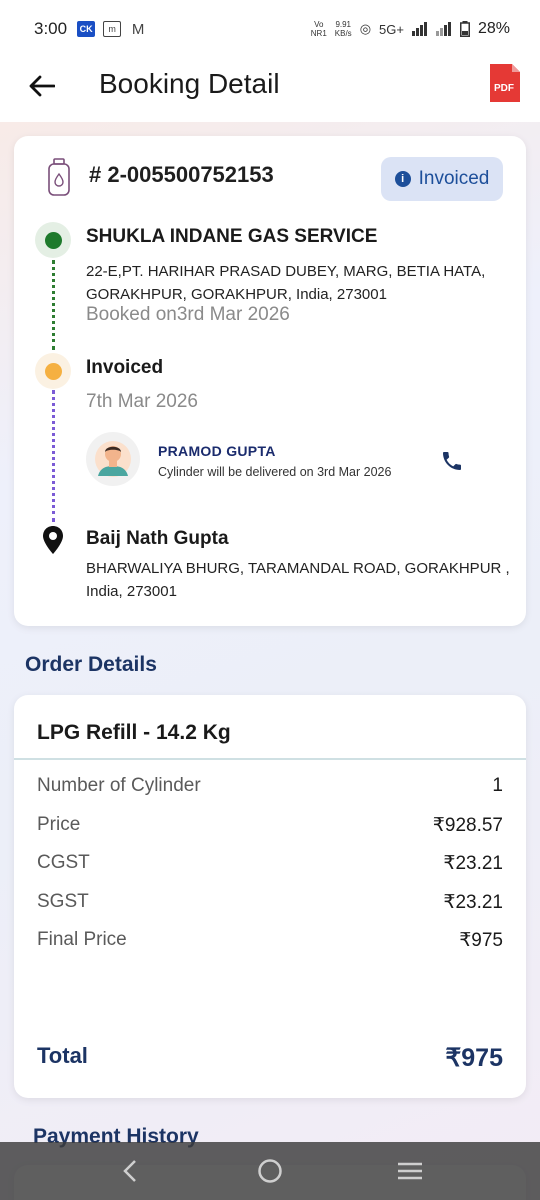 The image size is (540, 1200). What do you see at coordinates (142, 401) in the screenshot?
I see `invoiced-date: 7th Mar 2026` at bounding box center [142, 401].